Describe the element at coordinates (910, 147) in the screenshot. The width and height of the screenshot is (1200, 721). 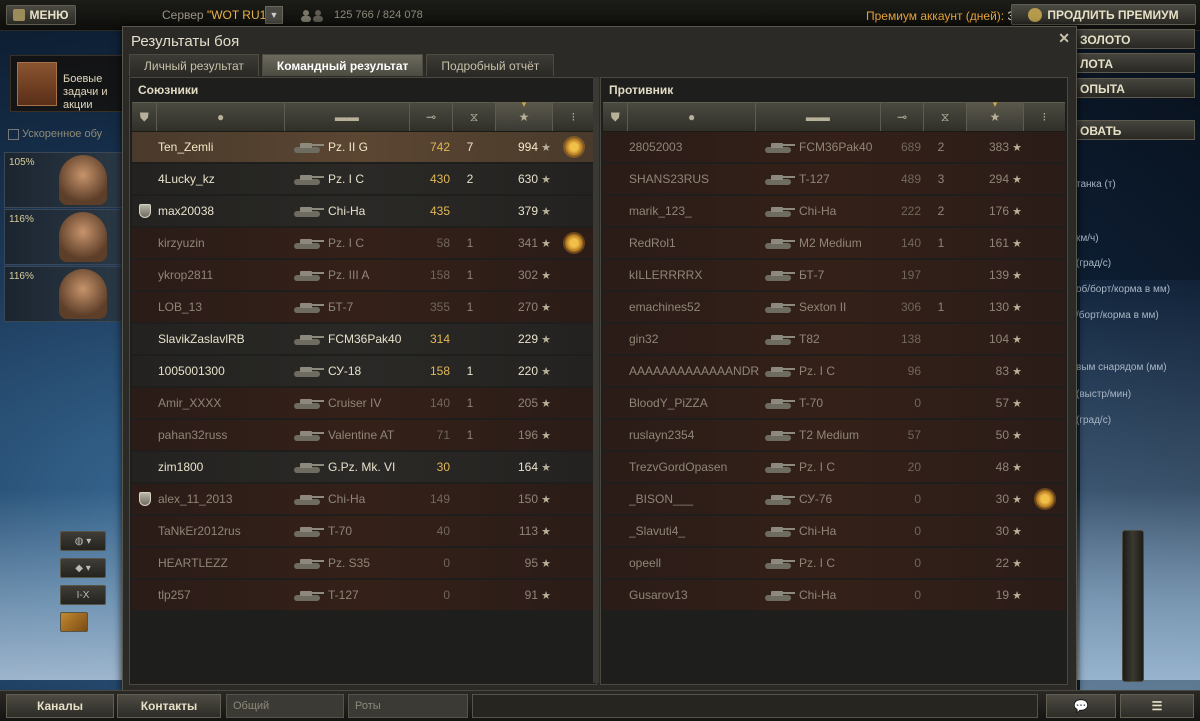
I see `damage-value: 689` at that location.